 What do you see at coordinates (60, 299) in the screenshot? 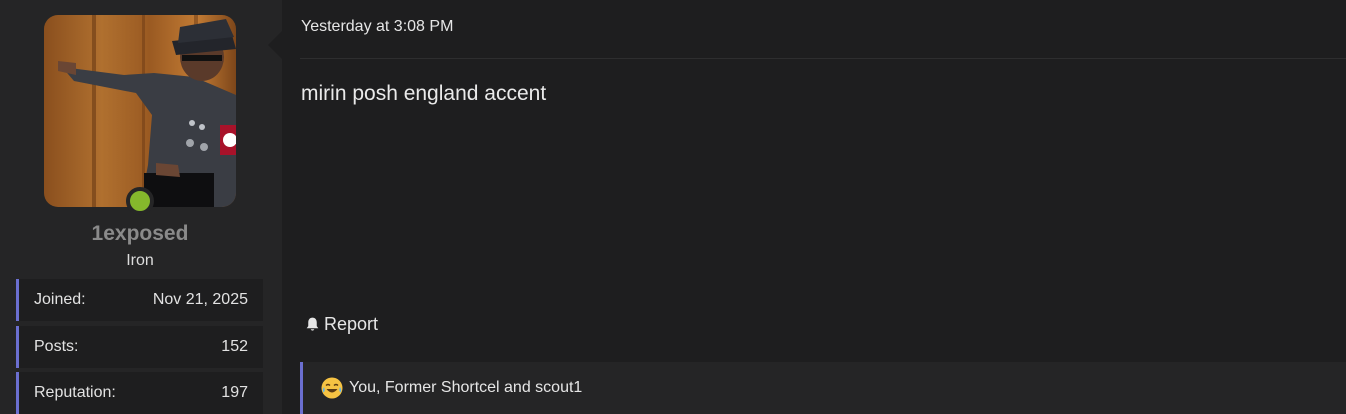
I see `stat-label: Joined:` at bounding box center [60, 299].